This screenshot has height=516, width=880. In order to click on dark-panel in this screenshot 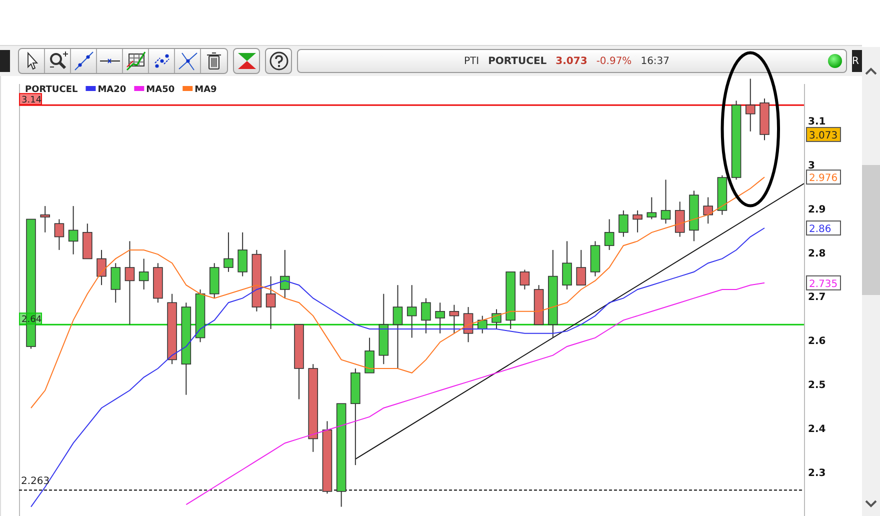, I will do `click(5, 61)`.